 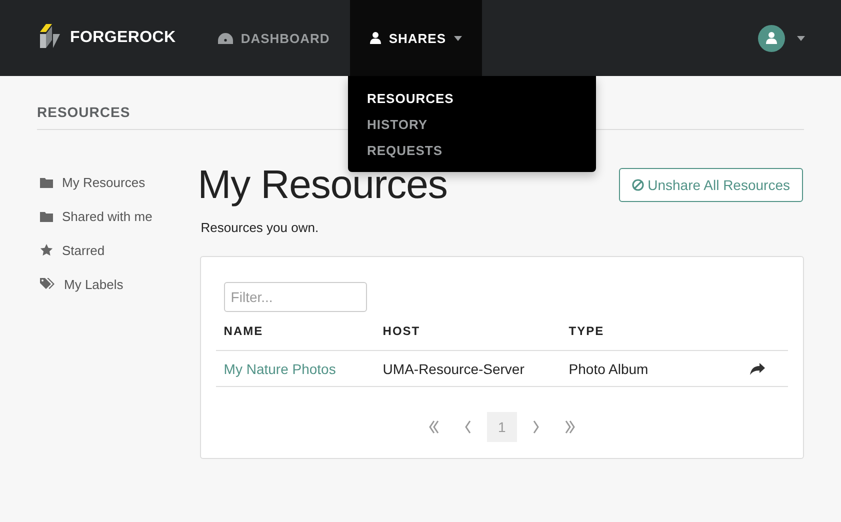 I want to click on column-header: TYPE, so click(x=587, y=331).